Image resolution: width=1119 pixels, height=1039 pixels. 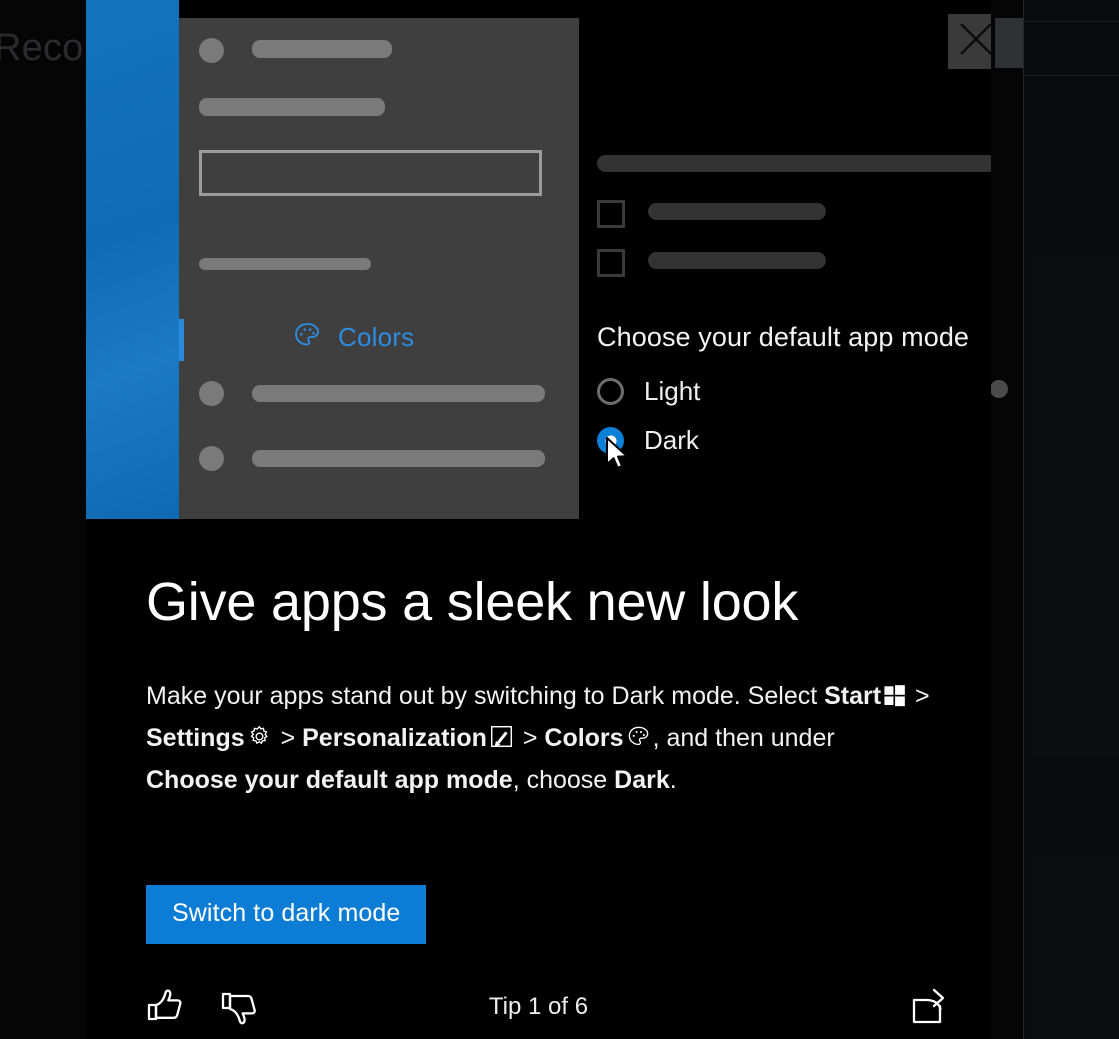 I want to click on sidebar-item-colors: Colors, so click(x=353, y=337).